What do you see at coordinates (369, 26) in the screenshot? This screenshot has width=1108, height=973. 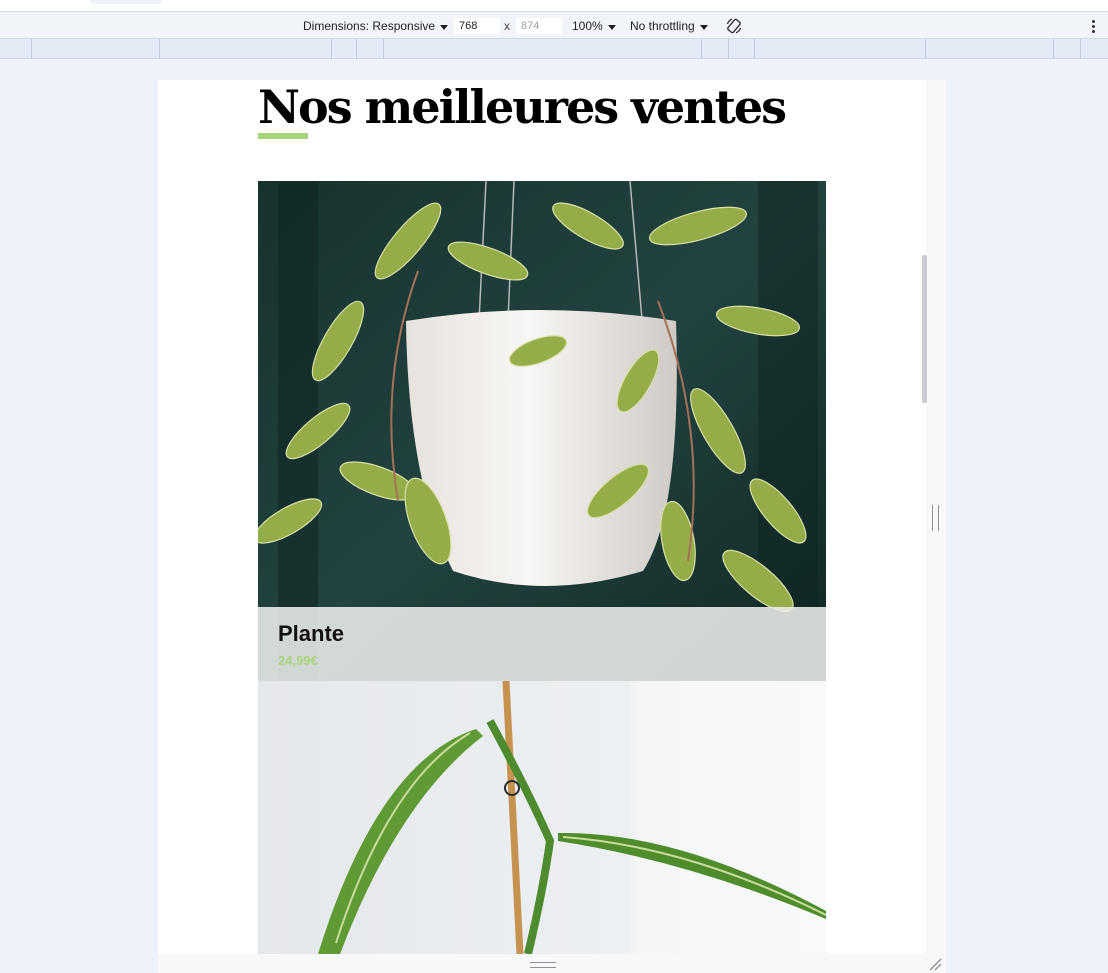 I see `dimensions-label: Dimensions: Responsive` at bounding box center [369, 26].